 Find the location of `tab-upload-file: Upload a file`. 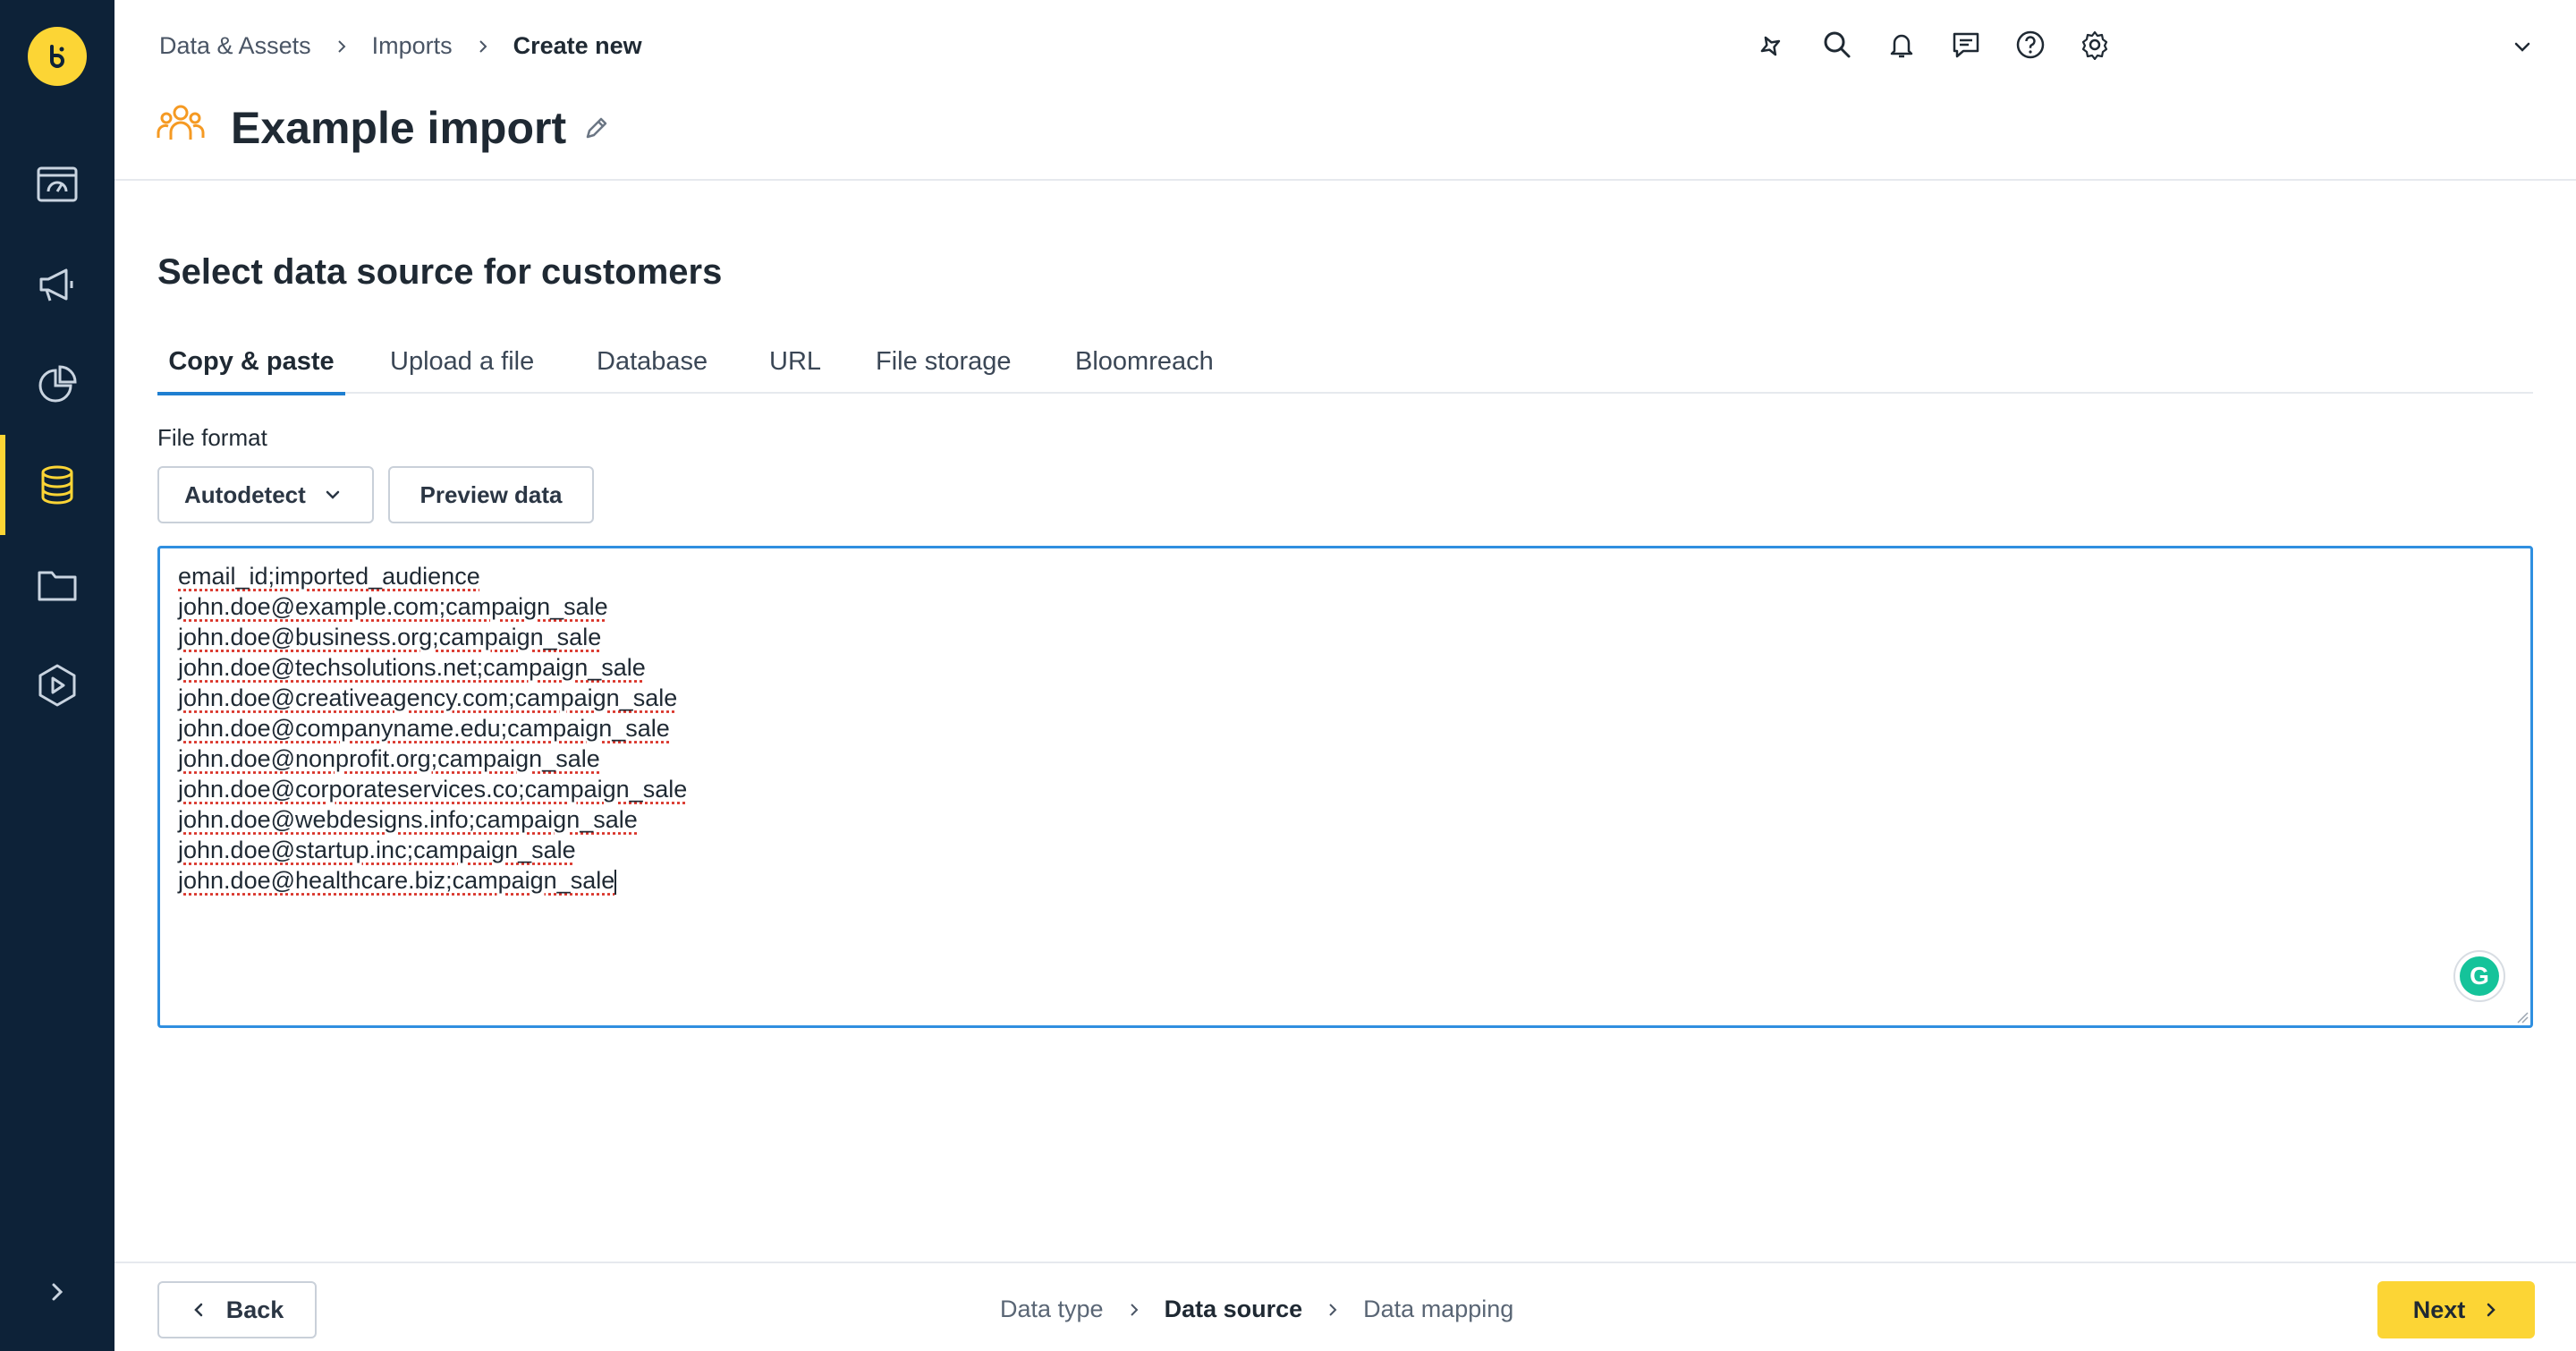

tab-upload-file: Upload a file is located at coordinates (462, 367).